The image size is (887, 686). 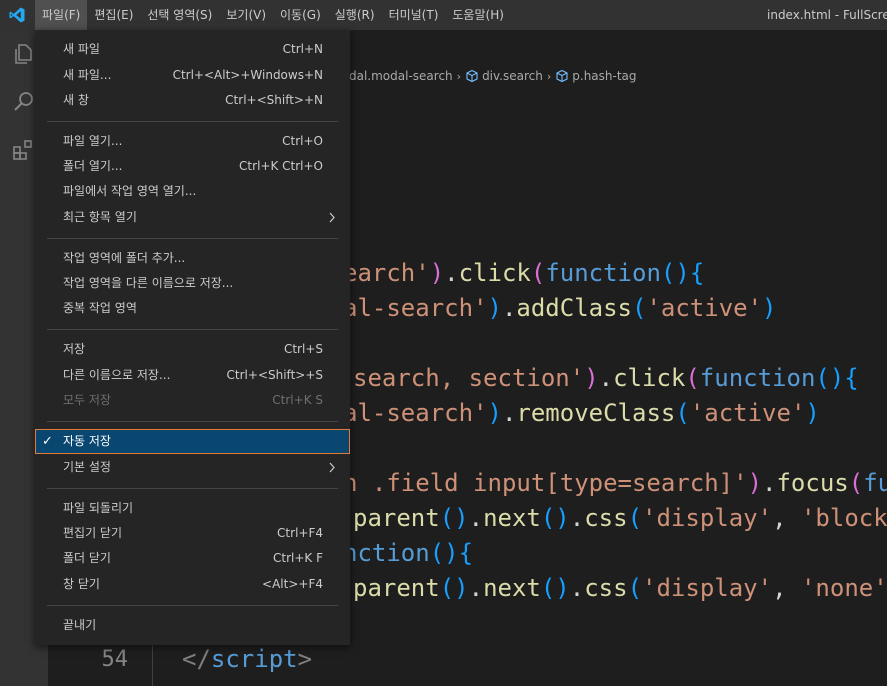 I want to click on menu-item-save-as: 다른 이름으로 저장... Ctrl+<Shift>+S, so click(x=192, y=375).